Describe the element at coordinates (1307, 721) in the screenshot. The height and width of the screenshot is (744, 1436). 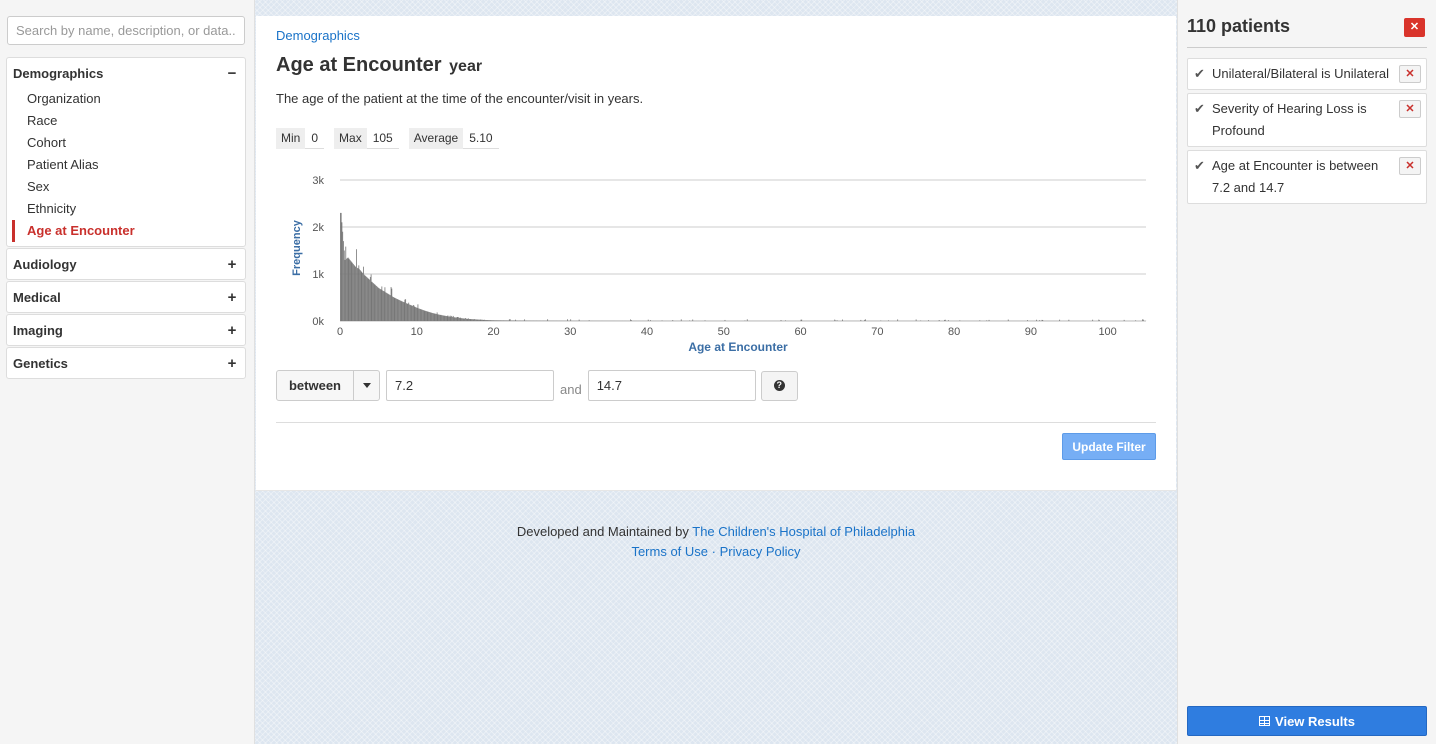
I see `view-results-button: View Results` at that location.